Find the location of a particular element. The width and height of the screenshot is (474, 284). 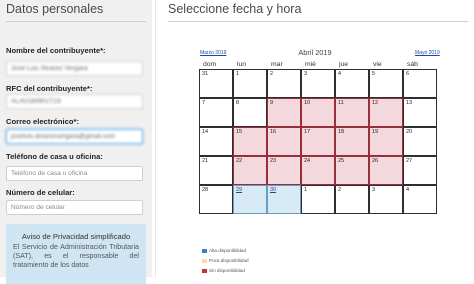

day-number: 16 is located at coordinates (273, 132).